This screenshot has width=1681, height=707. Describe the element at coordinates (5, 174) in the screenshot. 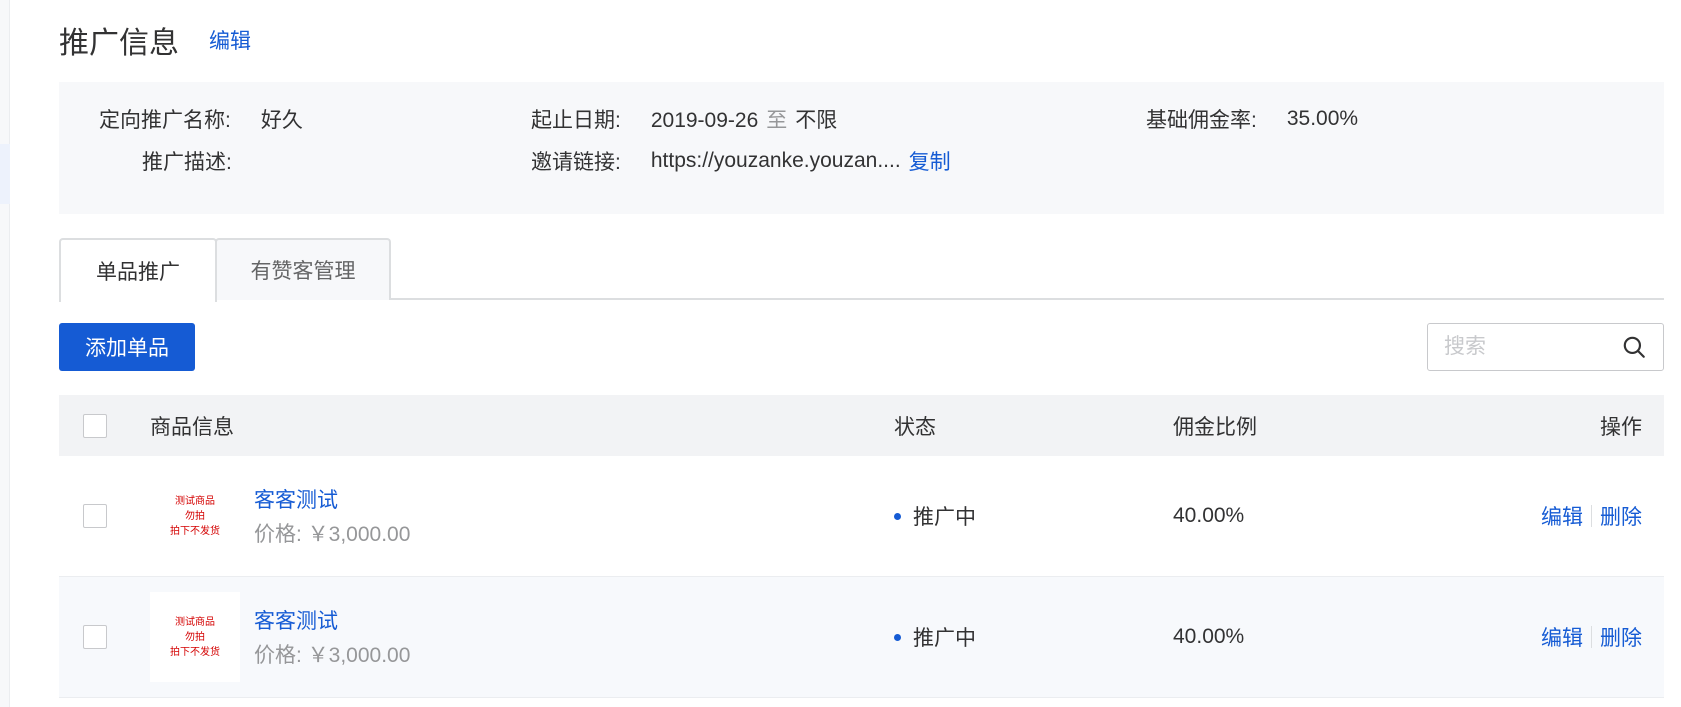

I see `sidebar-active-marker` at that location.